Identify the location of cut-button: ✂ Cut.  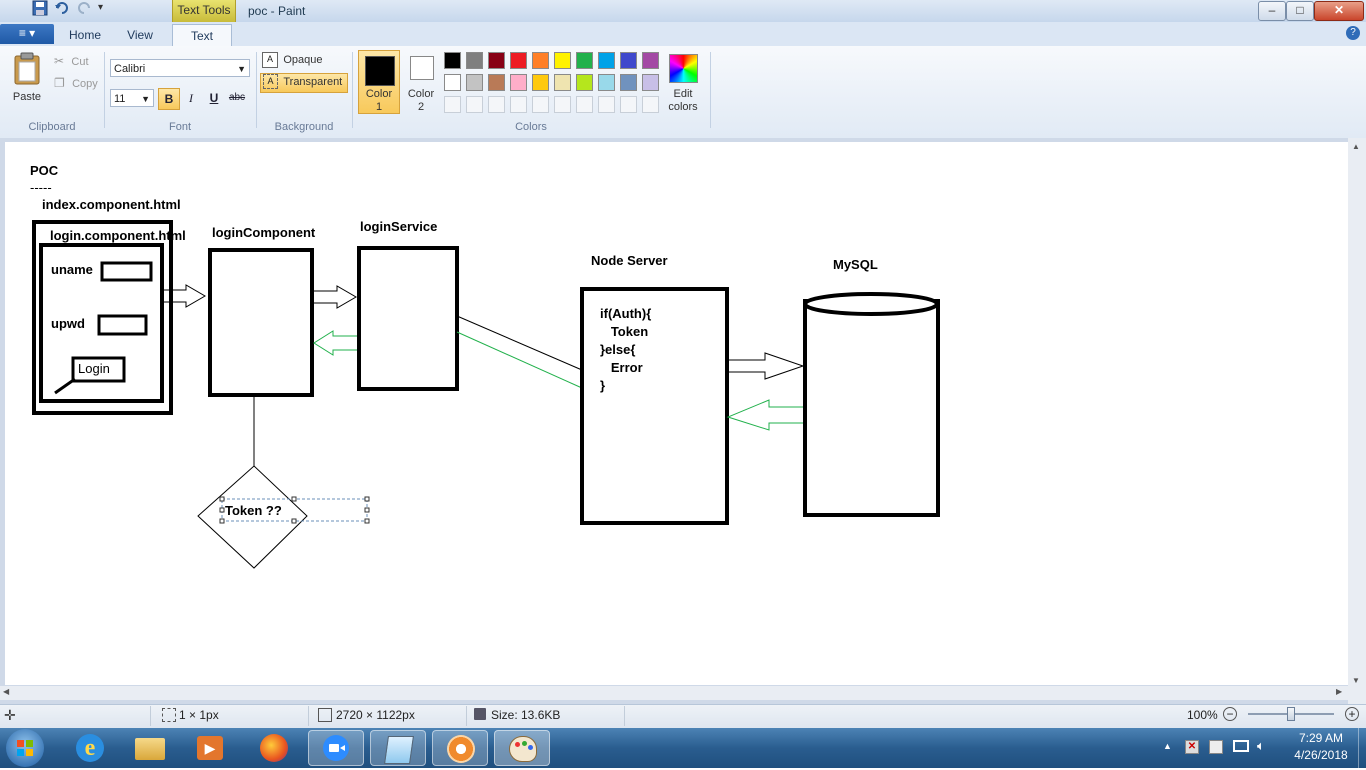
(77, 62).